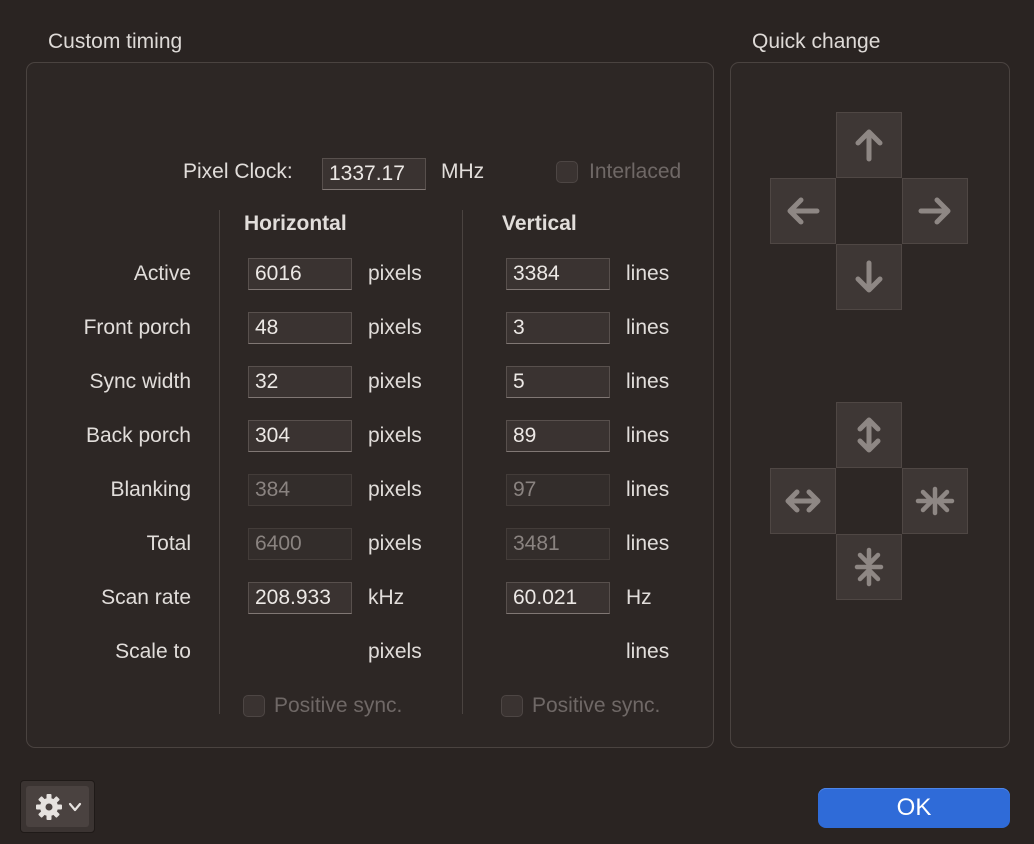 The width and height of the screenshot is (1034, 844). What do you see at coordinates (219, 462) in the screenshot?
I see `separator-left` at bounding box center [219, 462].